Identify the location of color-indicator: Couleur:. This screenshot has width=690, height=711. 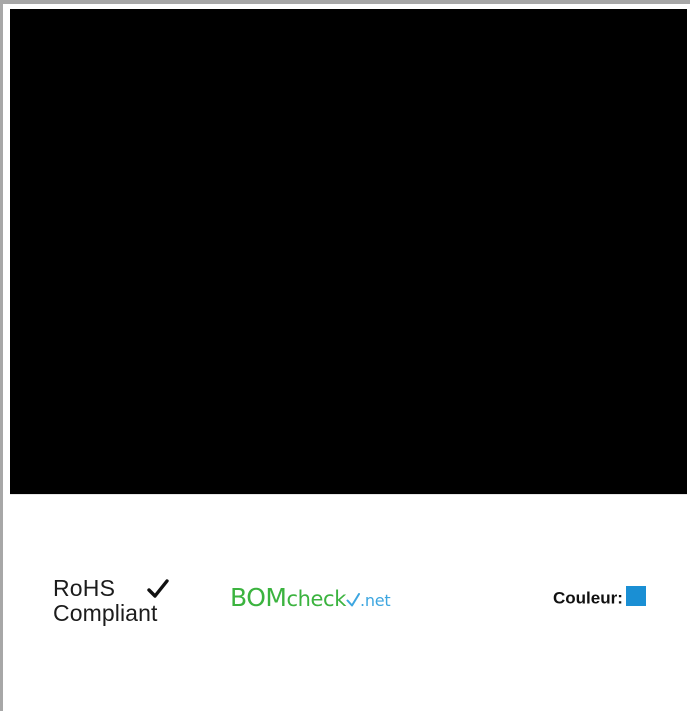
(599, 598).